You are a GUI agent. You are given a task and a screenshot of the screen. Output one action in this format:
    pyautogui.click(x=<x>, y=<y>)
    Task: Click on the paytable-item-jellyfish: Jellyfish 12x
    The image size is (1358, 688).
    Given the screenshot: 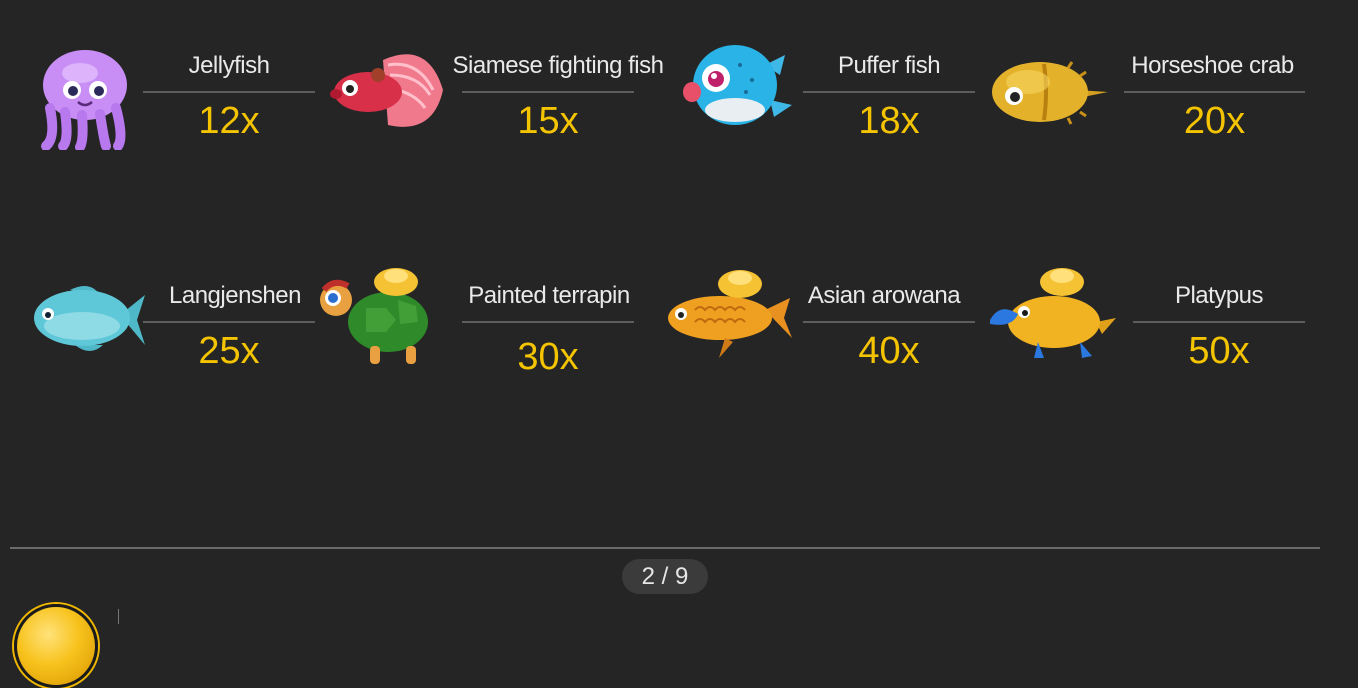 What is the action you would take?
    pyautogui.click(x=180, y=100)
    